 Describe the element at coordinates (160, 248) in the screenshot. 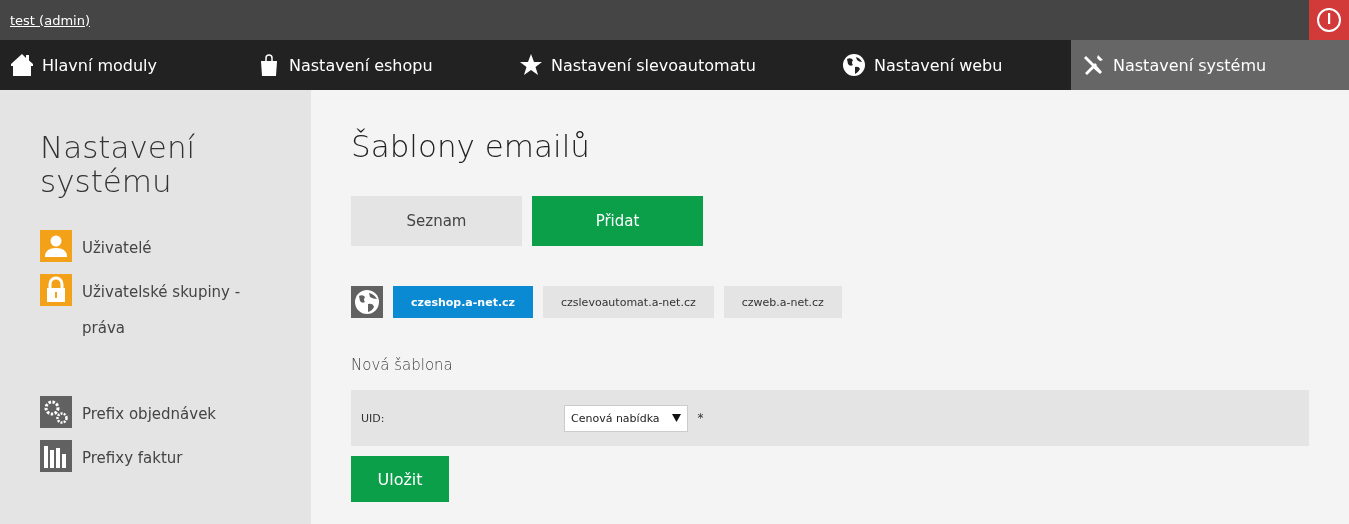

I see `sidebar-item: Uživatelé` at that location.